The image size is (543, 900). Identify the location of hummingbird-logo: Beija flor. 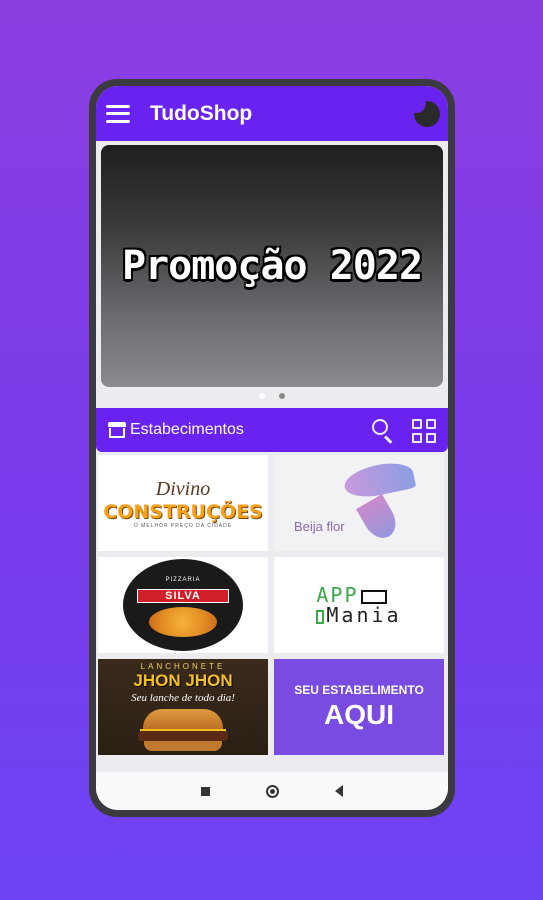
(359, 503).